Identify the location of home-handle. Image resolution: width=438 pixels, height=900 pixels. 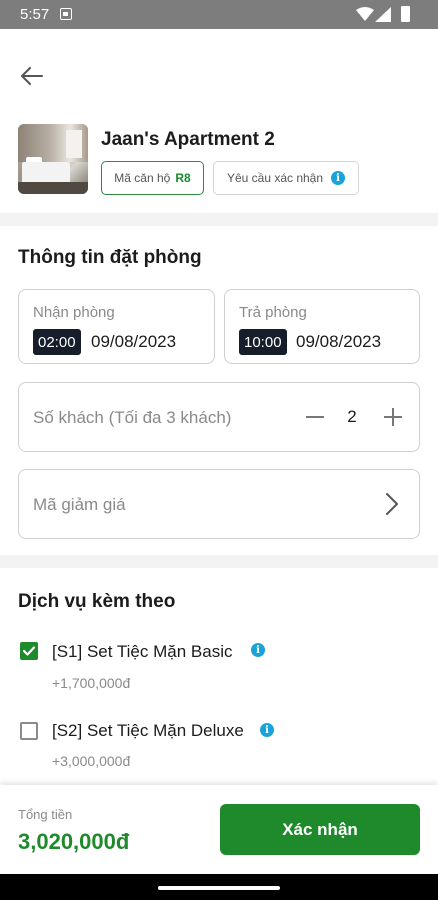
(219, 888).